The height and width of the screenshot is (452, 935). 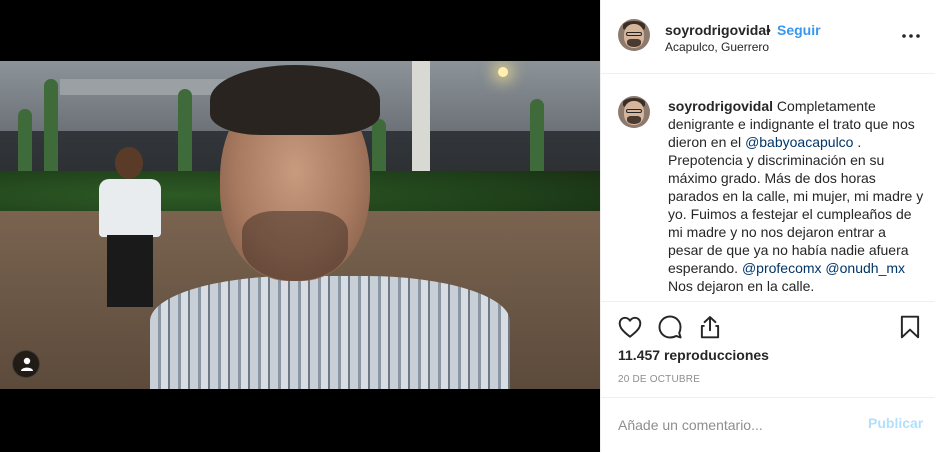 What do you see at coordinates (717, 30) in the screenshot?
I see `author-username: soyrodrigovidal` at bounding box center [717, 30].